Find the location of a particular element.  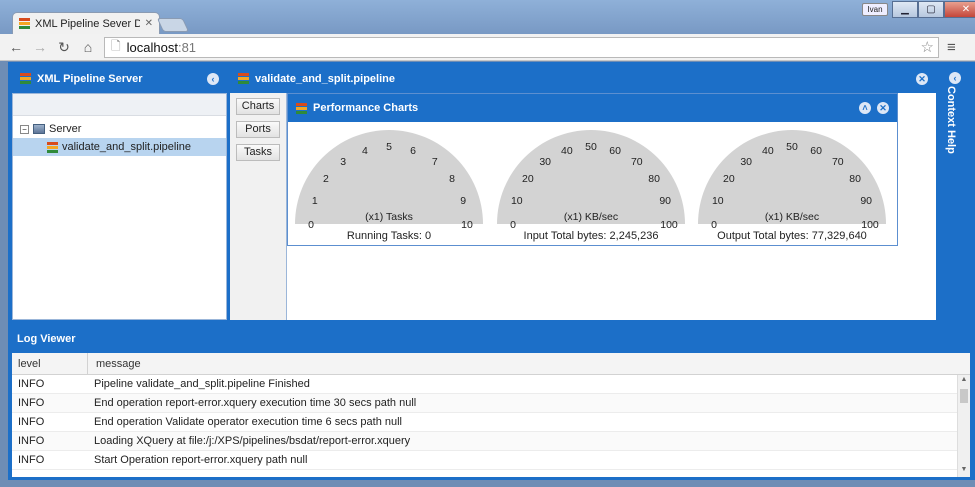

tree-item-pipeline: validate_and_split.pipeline is located at coordinates (119, 147).